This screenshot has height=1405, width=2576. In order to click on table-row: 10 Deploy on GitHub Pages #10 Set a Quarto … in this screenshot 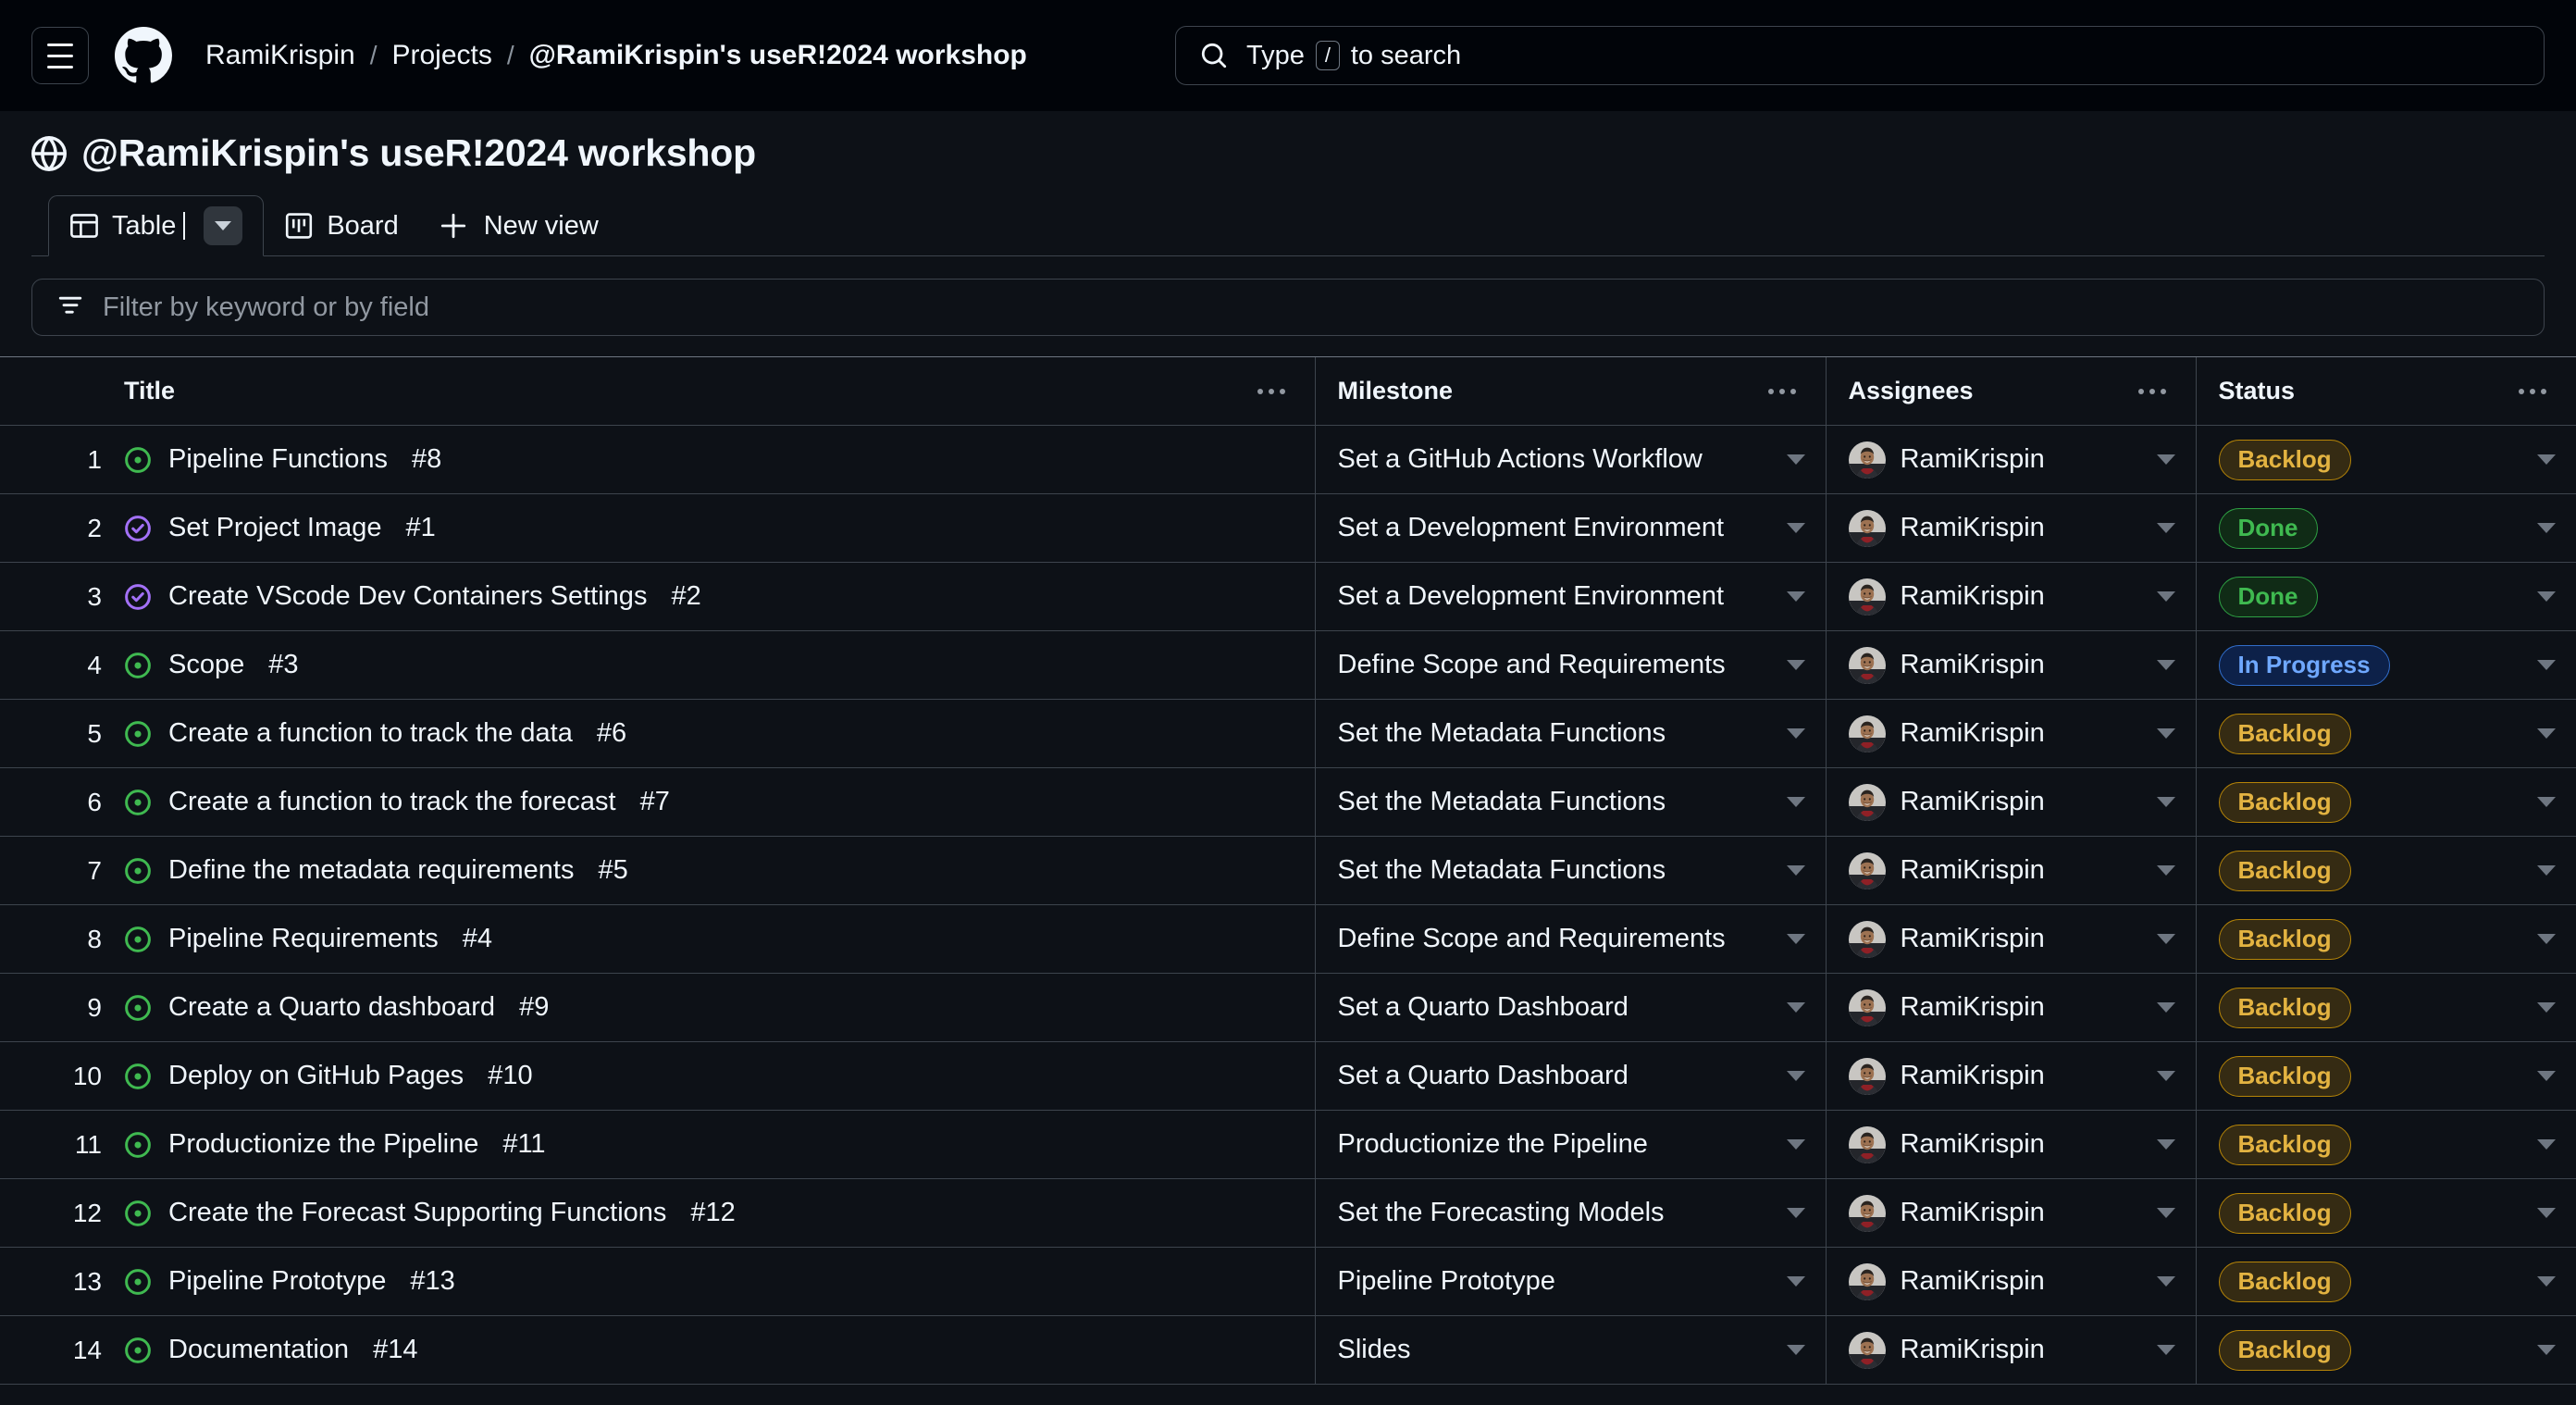, I will do `click(1288, 1076)`.